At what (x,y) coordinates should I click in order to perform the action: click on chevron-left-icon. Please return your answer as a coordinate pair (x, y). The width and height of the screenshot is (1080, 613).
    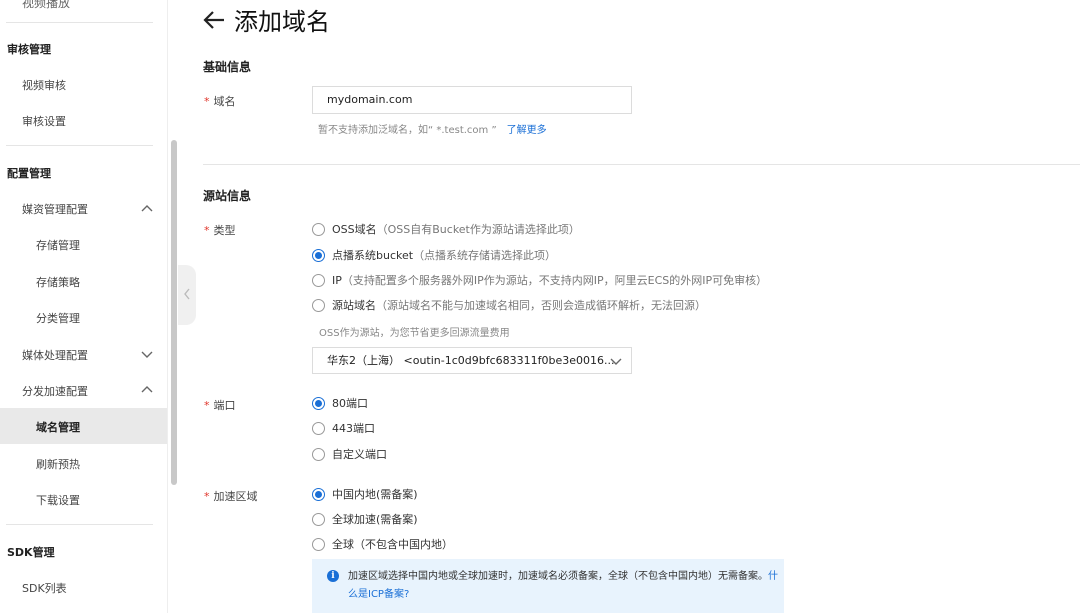
    Looking at the image, I should click on (187, 294).